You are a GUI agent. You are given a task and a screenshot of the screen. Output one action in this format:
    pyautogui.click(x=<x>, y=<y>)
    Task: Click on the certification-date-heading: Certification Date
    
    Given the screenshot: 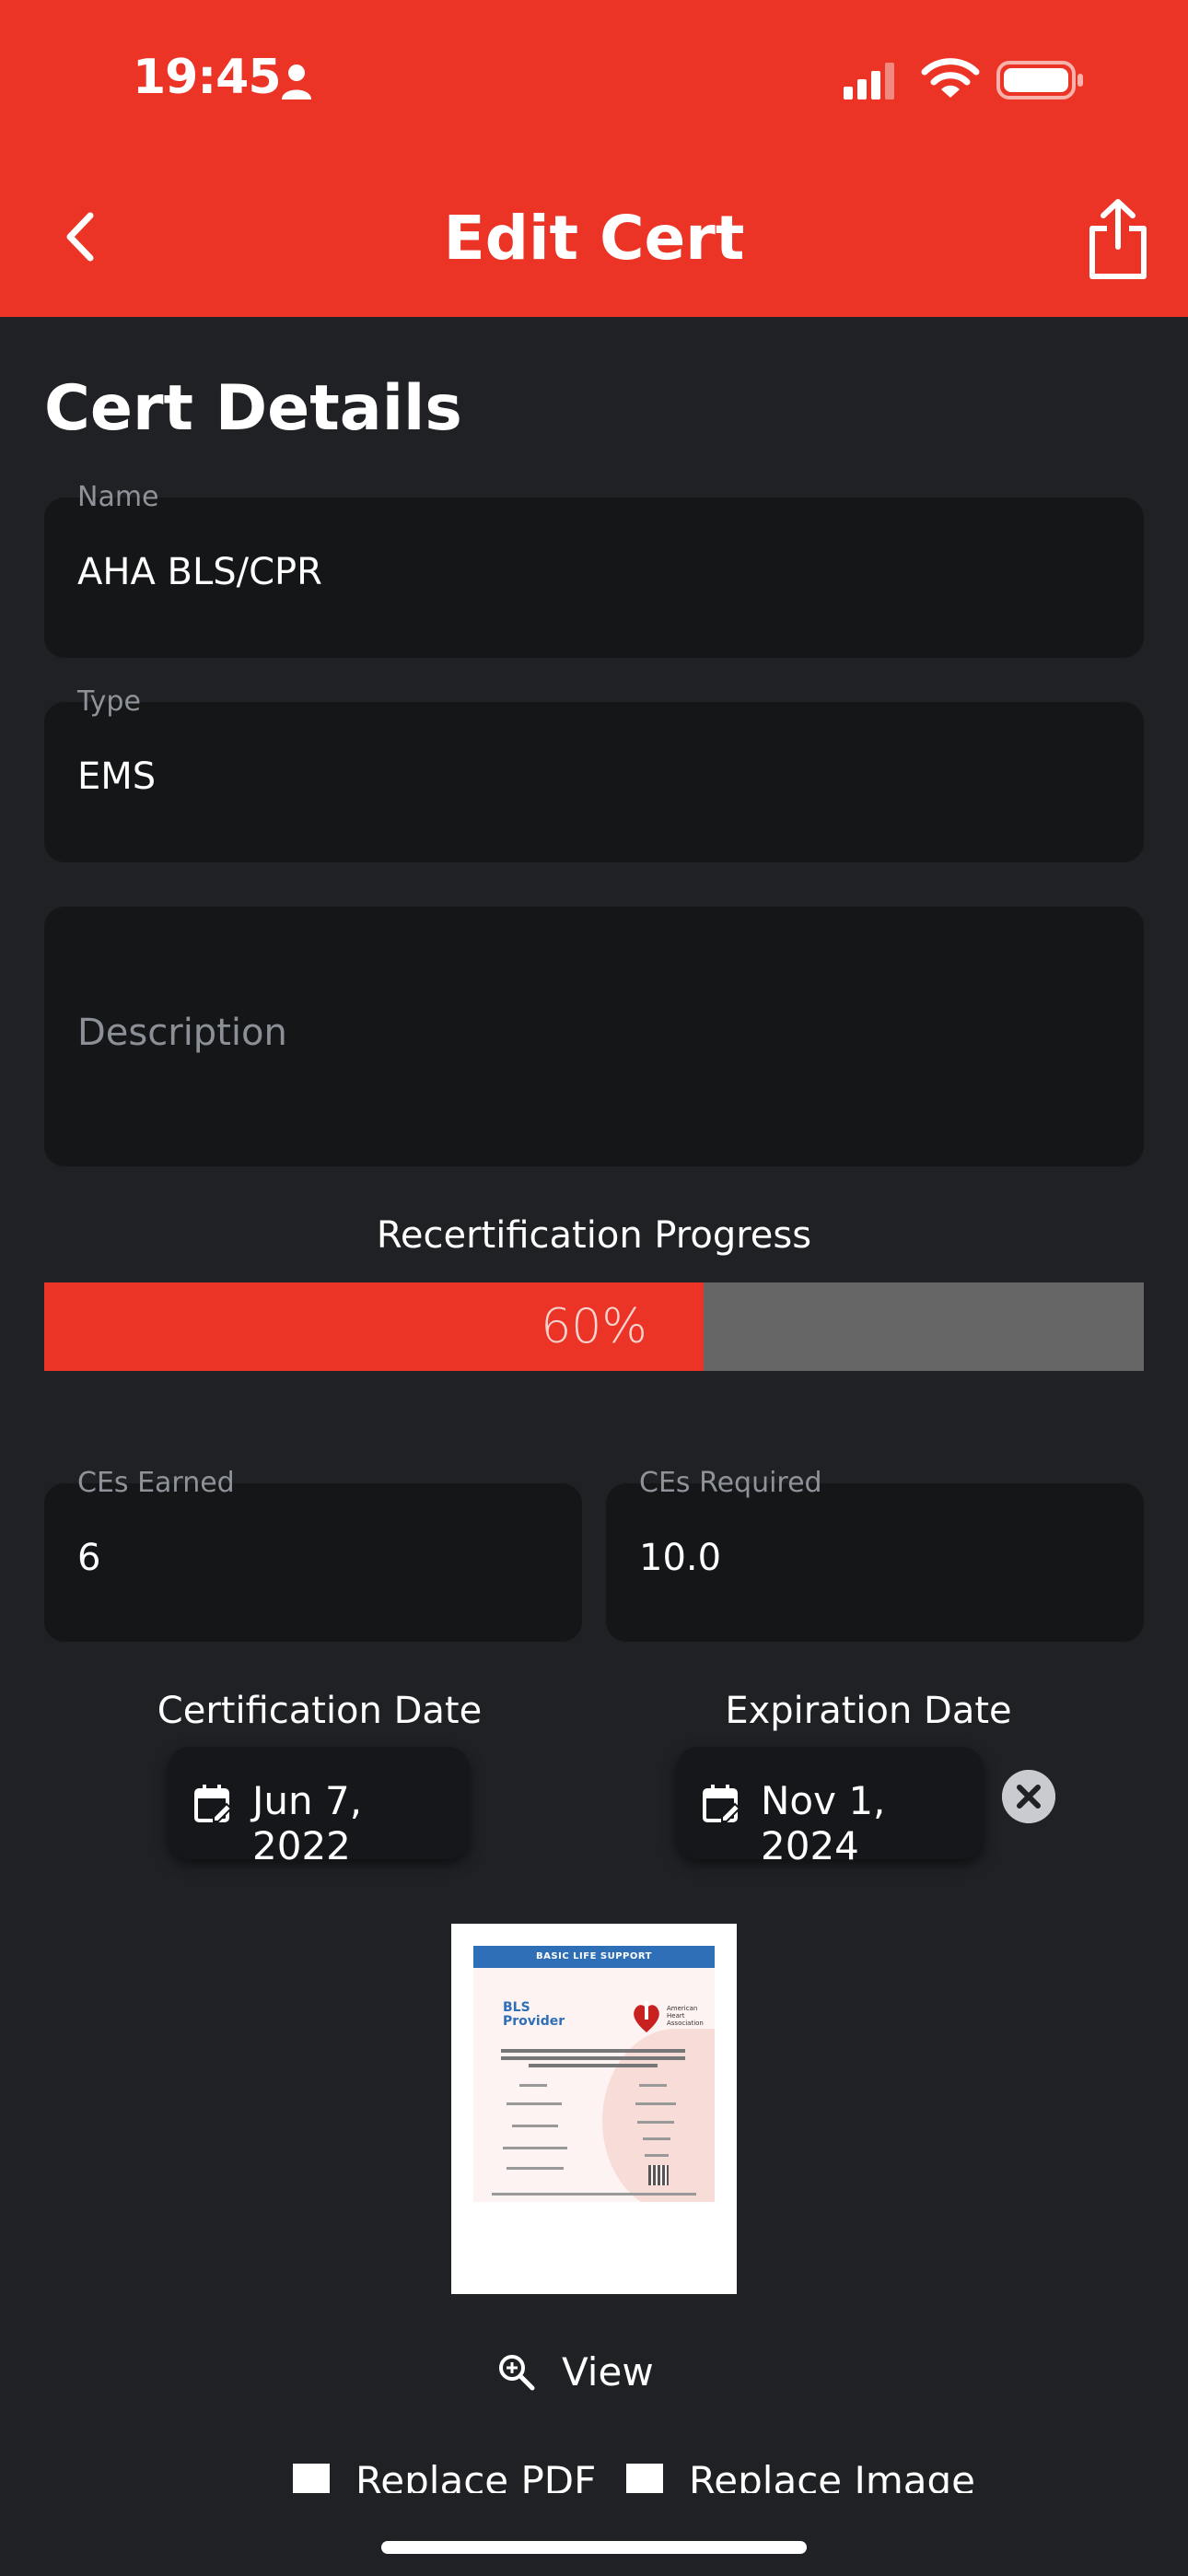 What is the action you would take?
    pyautogui.click(x=320, y=1711)
    